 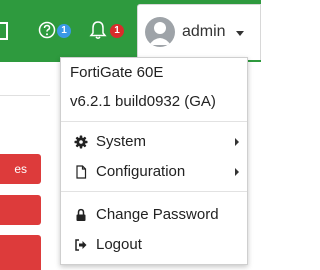 I want to click on menu-item-change-password: Change Password, so click(x=154, y=215).